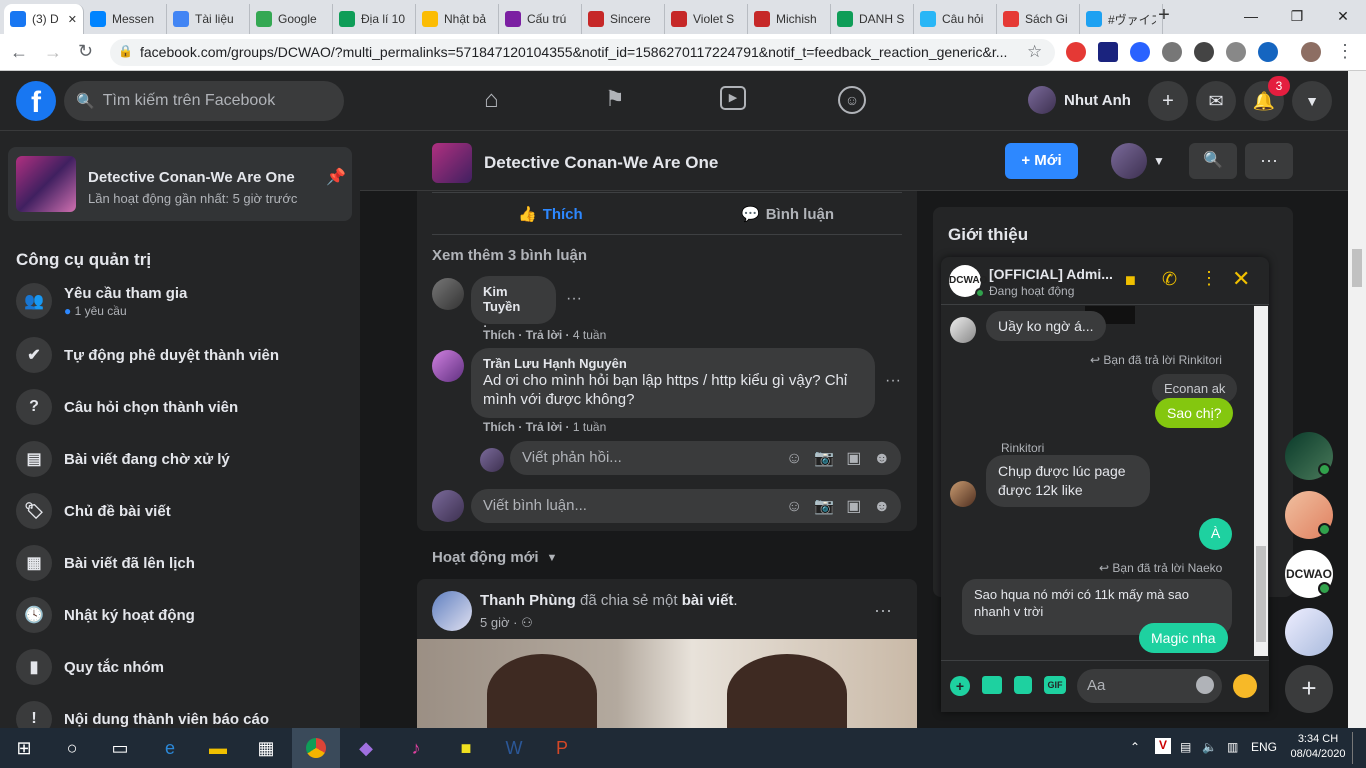 This screenshot has height=768, width=1366. What do you see at coordinates (506, 623) in the screenshot?
I see `post-time: 5 giờ · ⚇` at bounding box center [506, 623].